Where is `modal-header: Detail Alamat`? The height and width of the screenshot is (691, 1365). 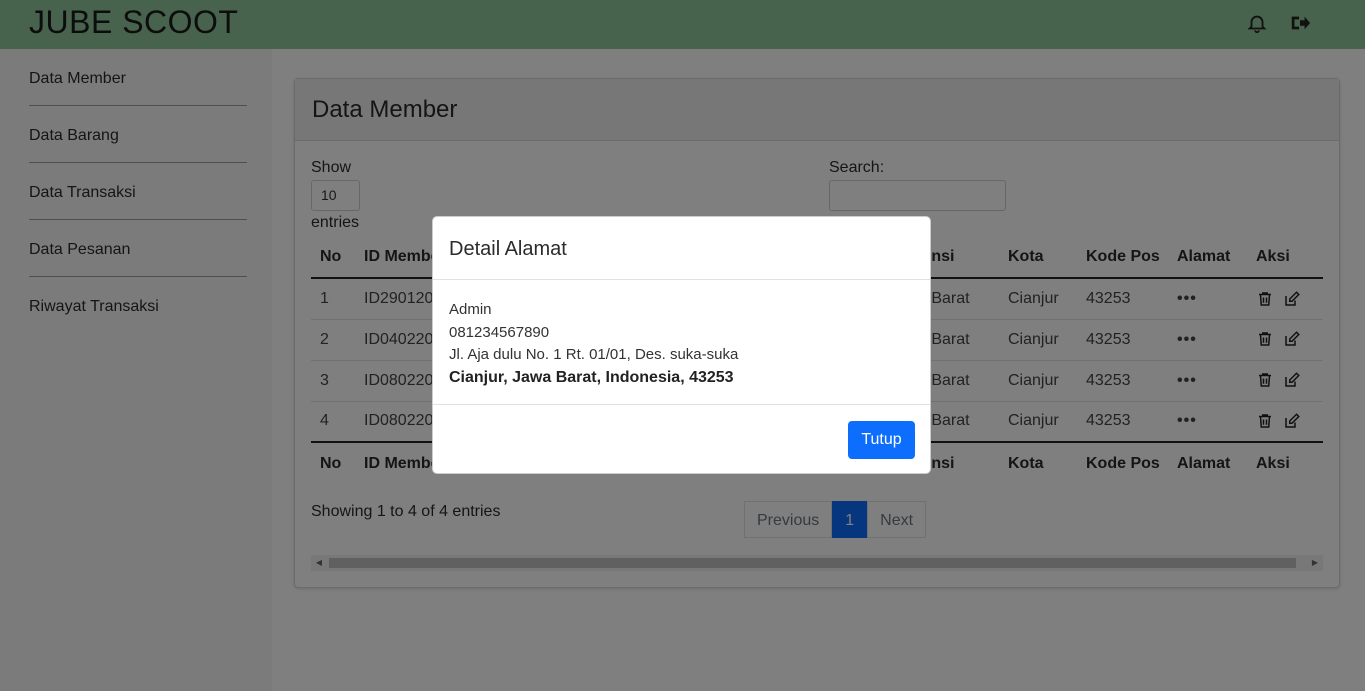 modal-header: Detail Alamat is located at coordinates (681, 248).